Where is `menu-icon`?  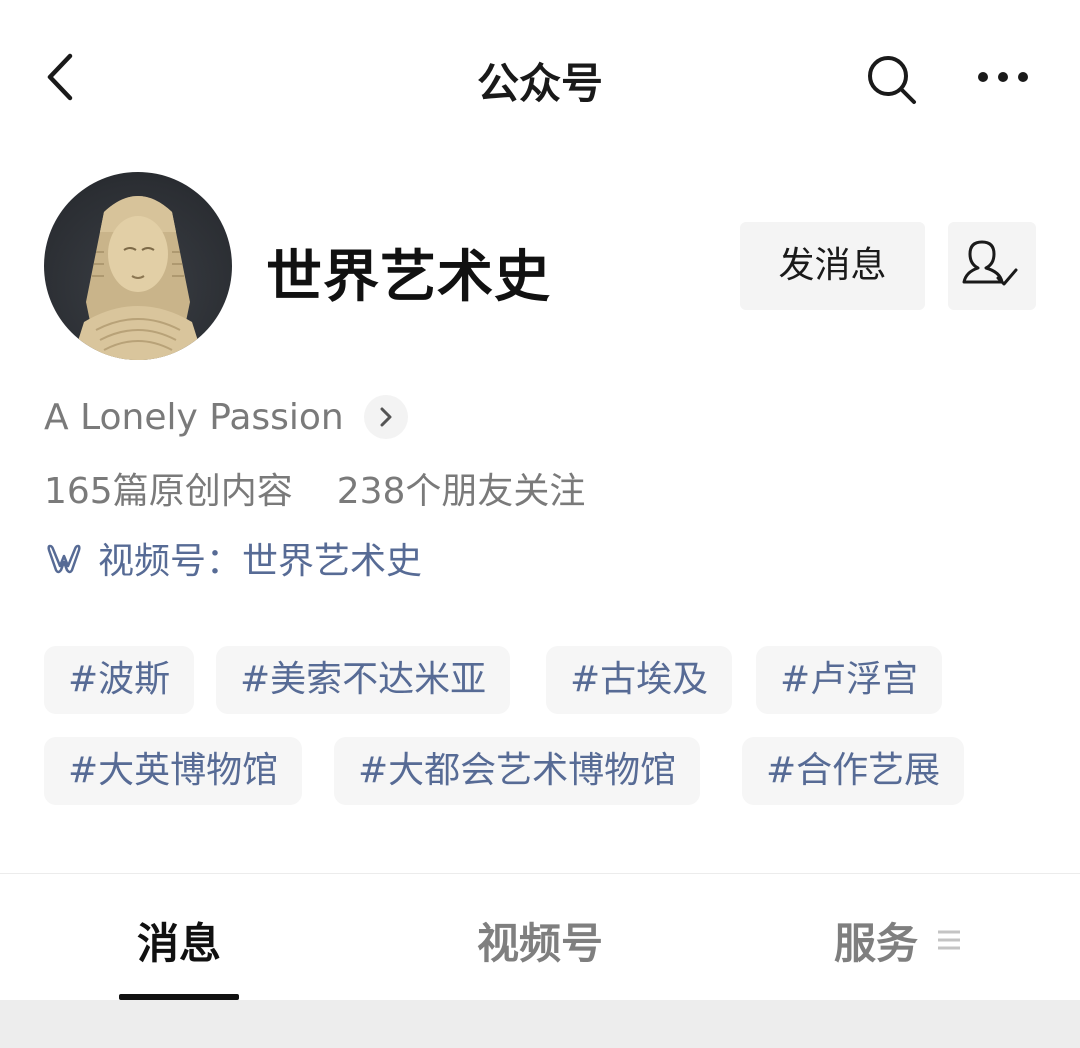 menu-icon is located at coordinates (949, 940).